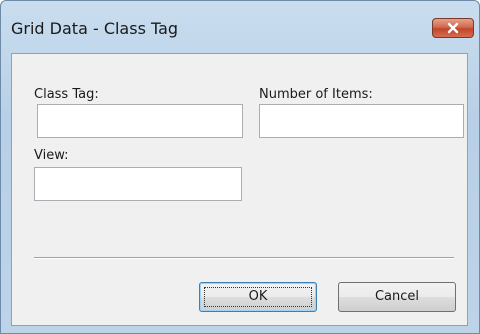 This screenshot has width=480, height=334. Describe the element at coordinates (140, 121) in the screenshot. I see `class-tag-input` at that location.